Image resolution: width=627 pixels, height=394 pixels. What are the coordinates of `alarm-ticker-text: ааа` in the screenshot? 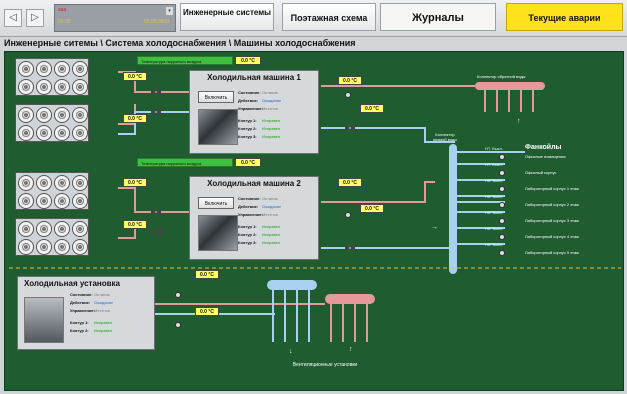 It's located at (62, 10).